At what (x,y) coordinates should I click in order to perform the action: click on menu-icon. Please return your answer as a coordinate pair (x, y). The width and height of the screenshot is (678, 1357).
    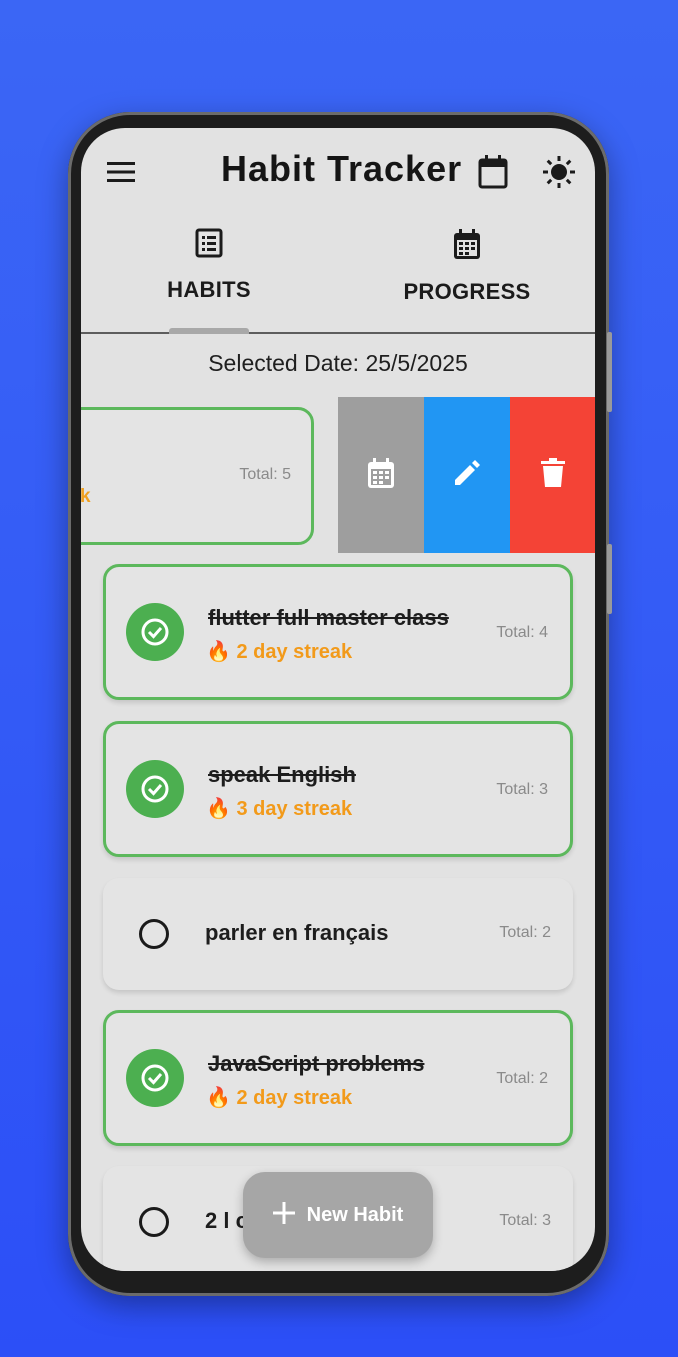
    Looking at the image, I should click on (121, 172).